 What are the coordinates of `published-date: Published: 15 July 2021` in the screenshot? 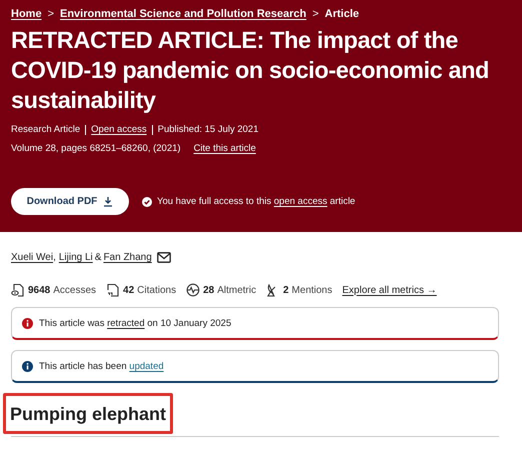 It's located at (208, 129).